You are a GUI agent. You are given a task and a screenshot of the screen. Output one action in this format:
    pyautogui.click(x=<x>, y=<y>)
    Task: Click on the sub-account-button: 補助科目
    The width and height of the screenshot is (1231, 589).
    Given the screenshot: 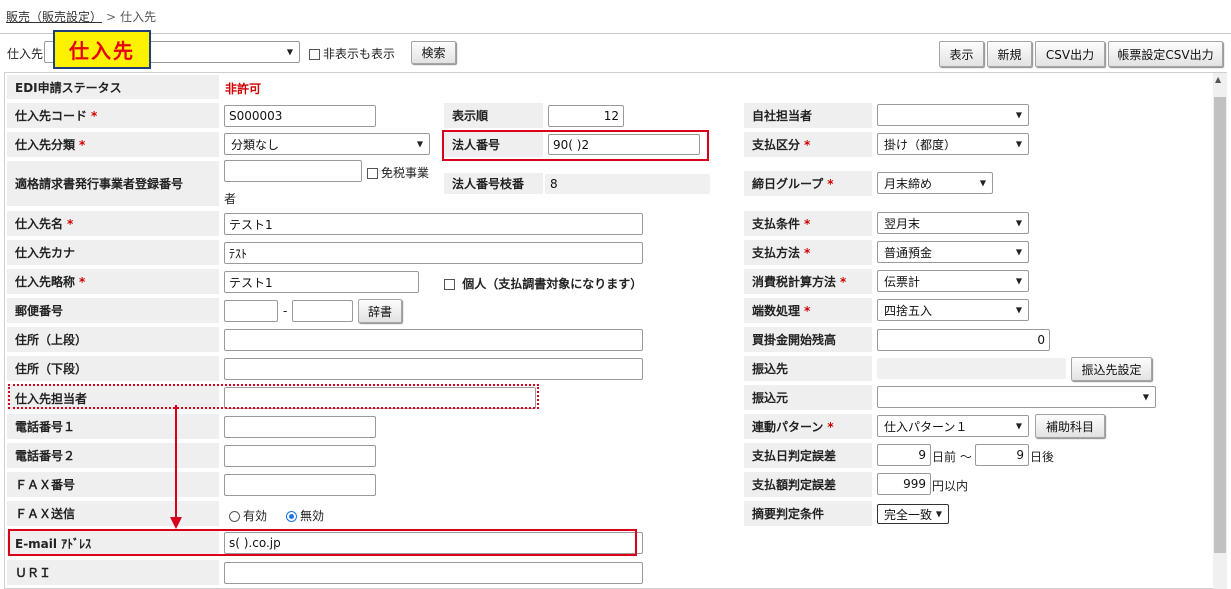 What is the action you would take?
    pyautogui.click(x=1070, y=426)
    